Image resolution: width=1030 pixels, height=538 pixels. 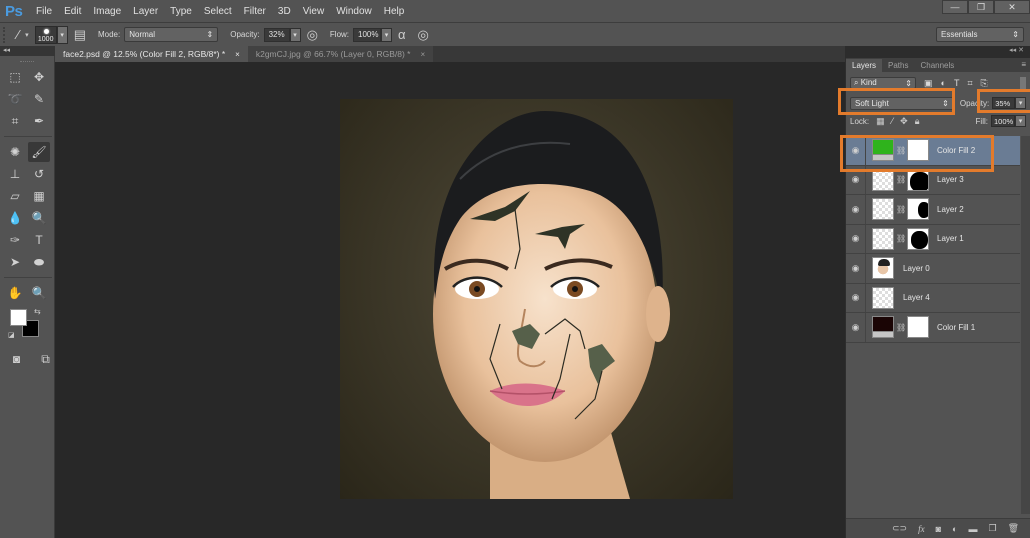 I want to click on type-tool-icon: T, so click(x=39, y=240).